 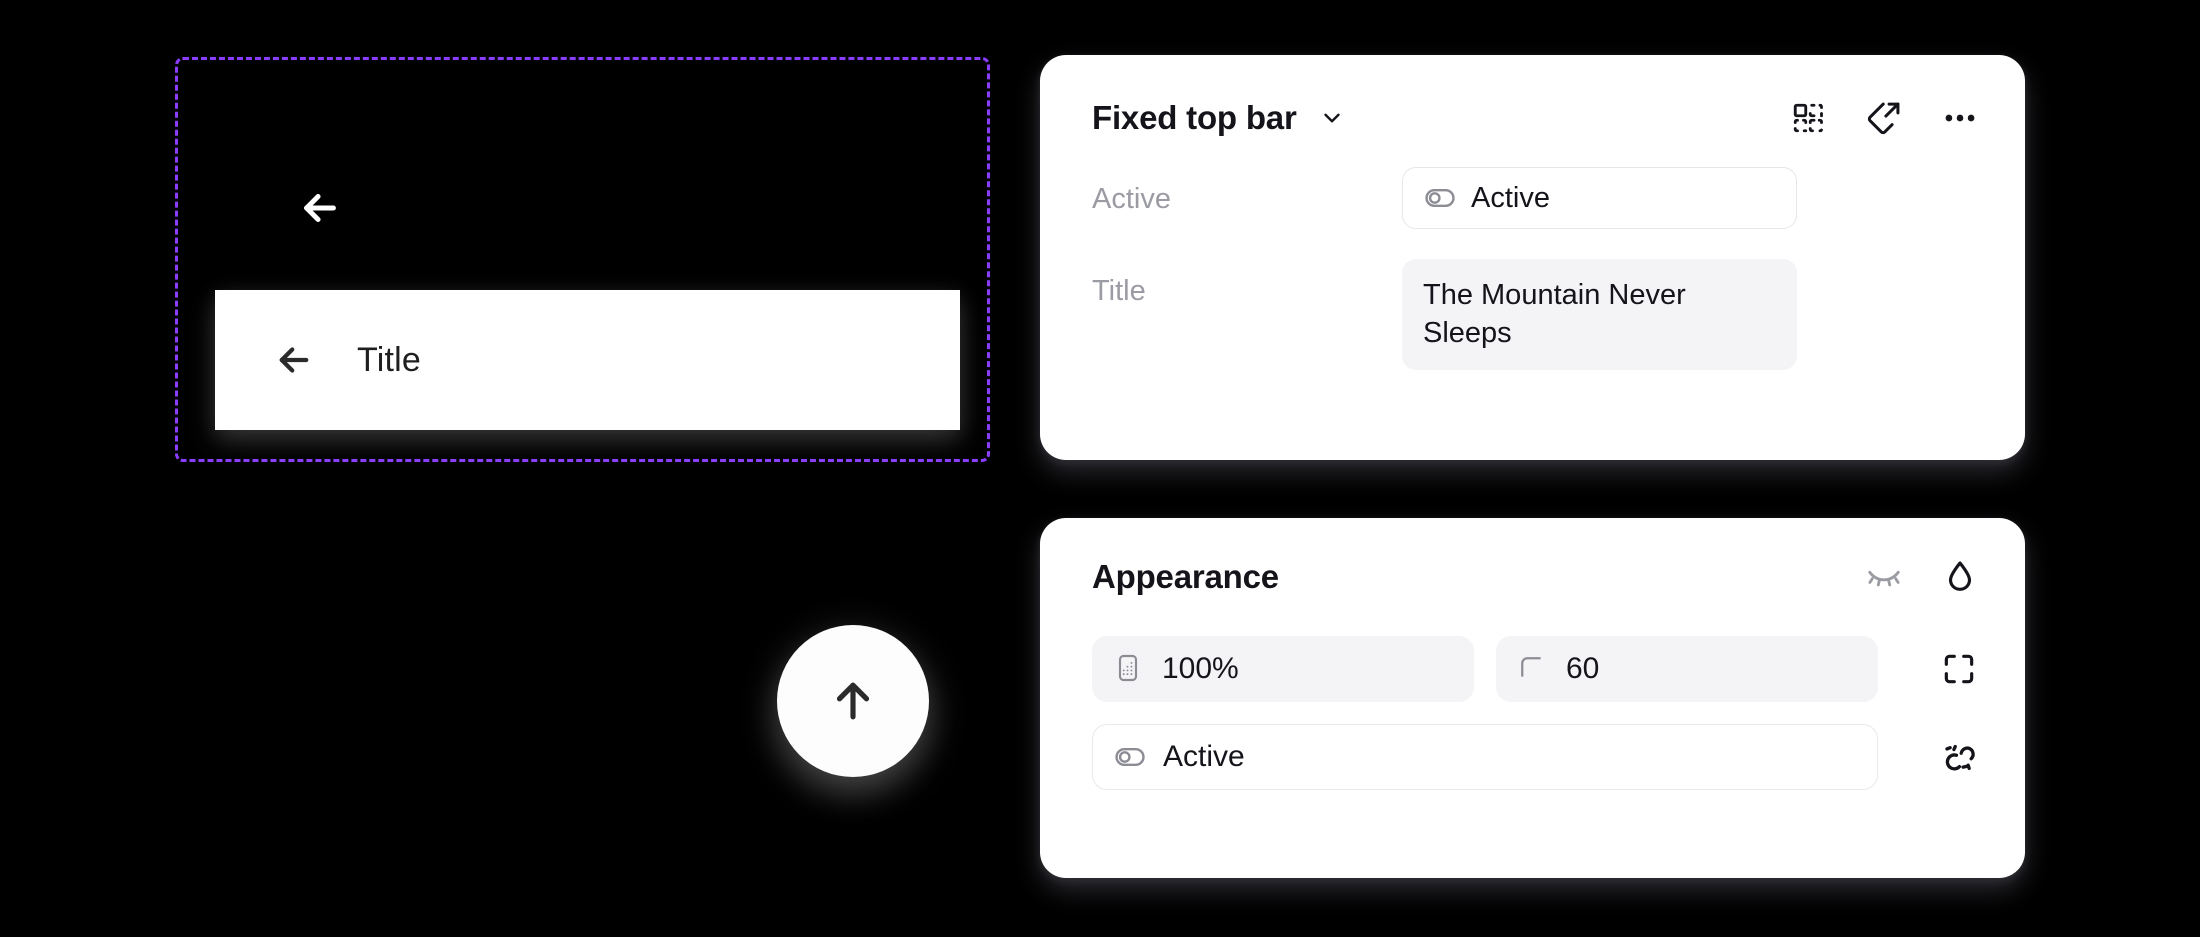 I want to click on opacity-value: 100%, so click(x=1200, y=668).